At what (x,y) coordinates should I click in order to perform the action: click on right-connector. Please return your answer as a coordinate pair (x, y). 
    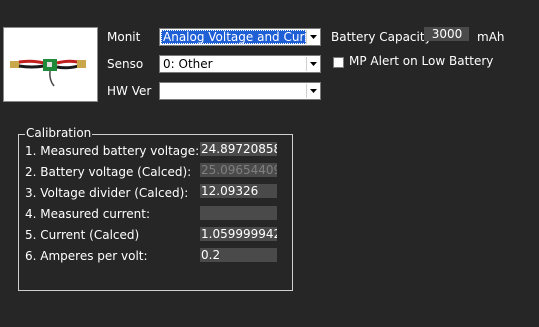
    Looking at the image, I should click on (81, 64).